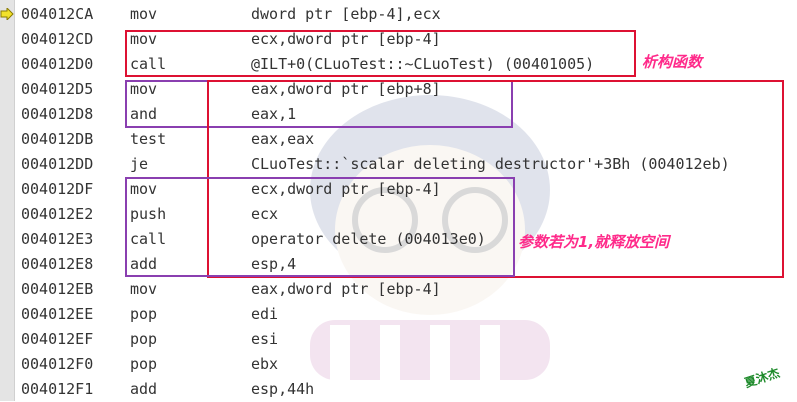  What do you see at coordinates (398, 114) in the screenshot?
I see `disasm-row: 004012D8 and eax,1` at bounding box center [398, 114].